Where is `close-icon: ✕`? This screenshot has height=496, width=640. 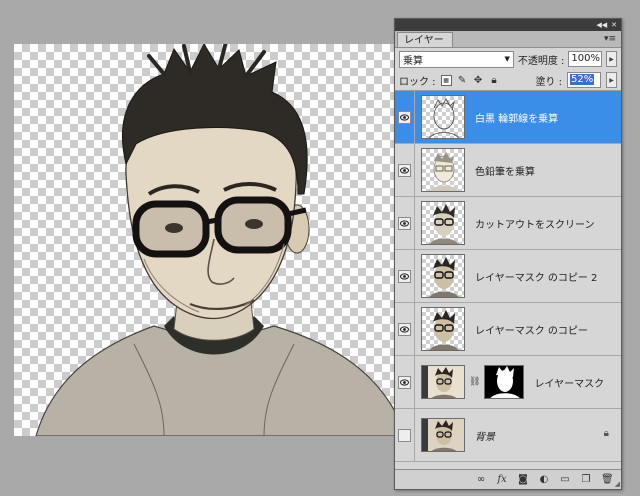
close-icon: ✕ is located at coordinates (614, 25).